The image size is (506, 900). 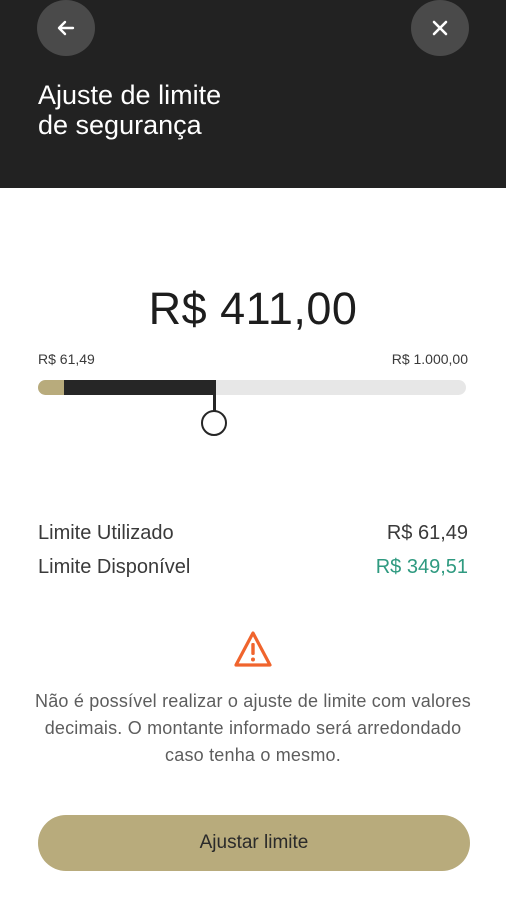 What do you see at coordinates (429, 359) in the screenshot?
I see `slider-max-label: R$ 1.000,00` at bounding box center [429, 359].